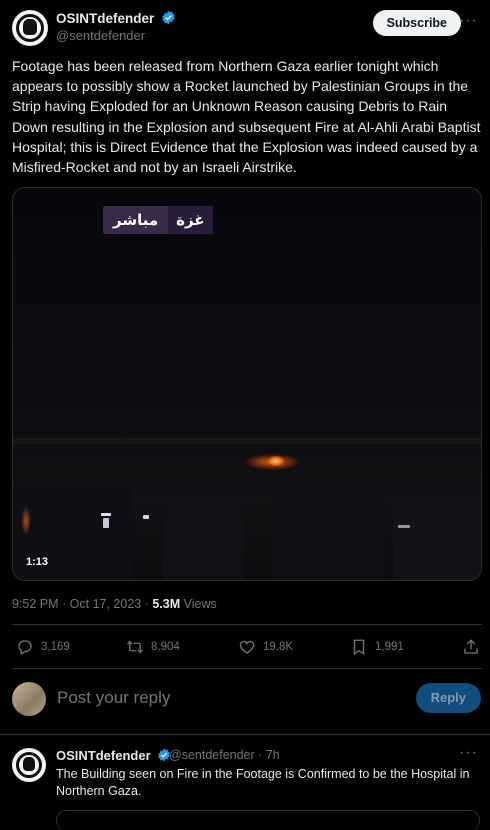  Describe the element at coordinates (359, 647) in the screenshot. I see `bookmark-icon` at that location.